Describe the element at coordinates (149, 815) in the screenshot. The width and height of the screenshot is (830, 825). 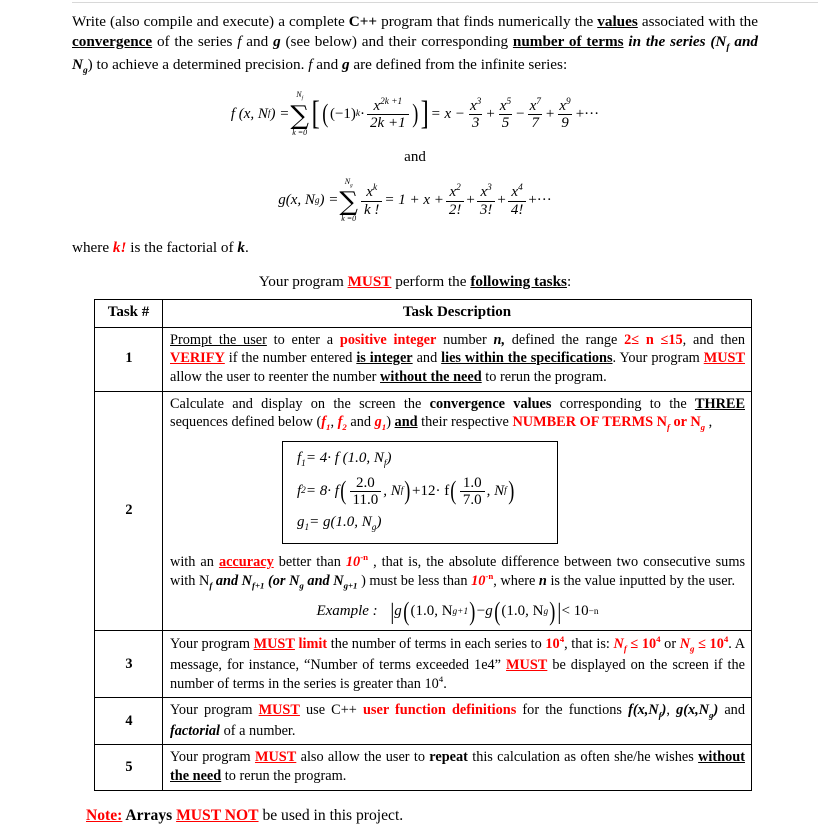
I see `note-mid: Arrays` at that location.